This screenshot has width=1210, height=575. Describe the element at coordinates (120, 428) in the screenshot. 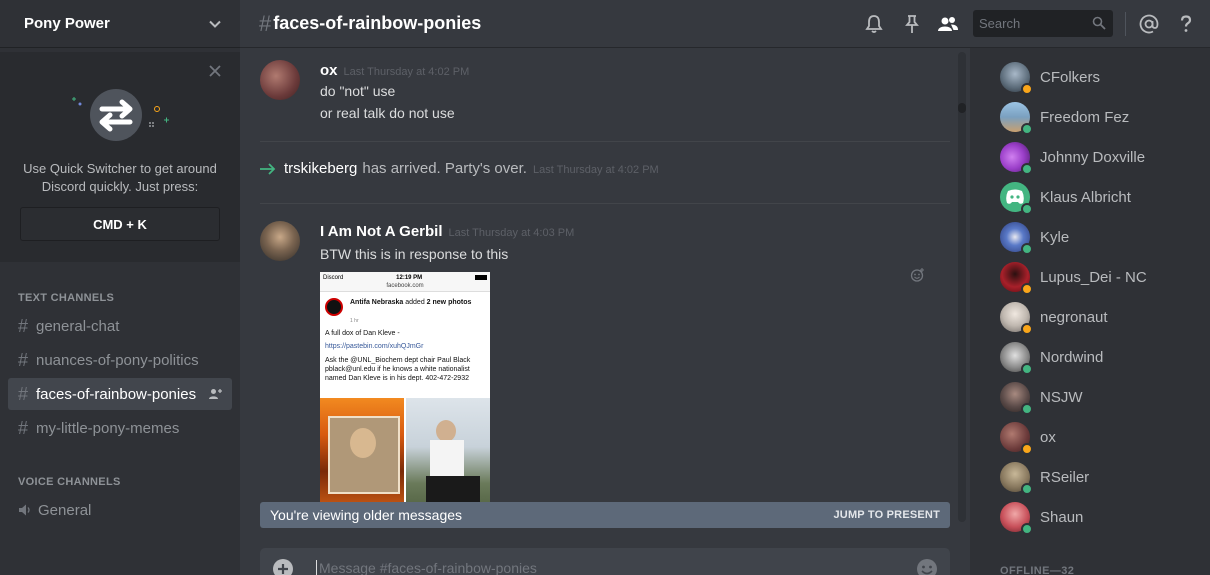

I see `channel-my-little-pony-memes: # my-little-pony-memes` at that location.